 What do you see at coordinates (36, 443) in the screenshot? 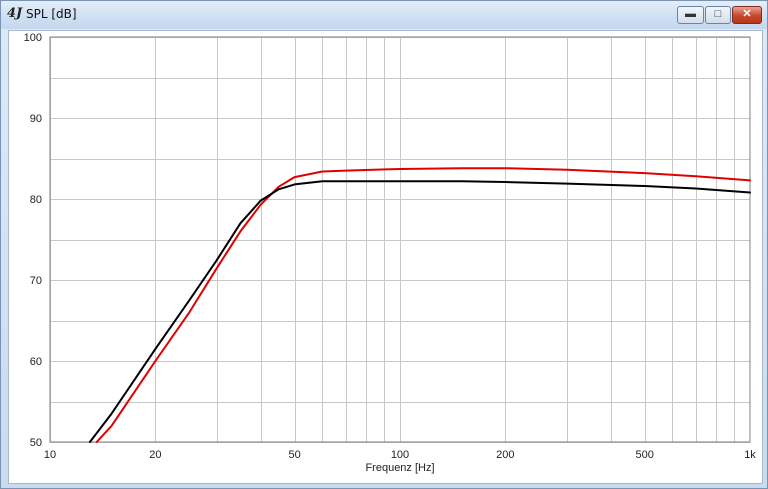
I see `y-tick-label: 50` at bounding box center [36, 443].